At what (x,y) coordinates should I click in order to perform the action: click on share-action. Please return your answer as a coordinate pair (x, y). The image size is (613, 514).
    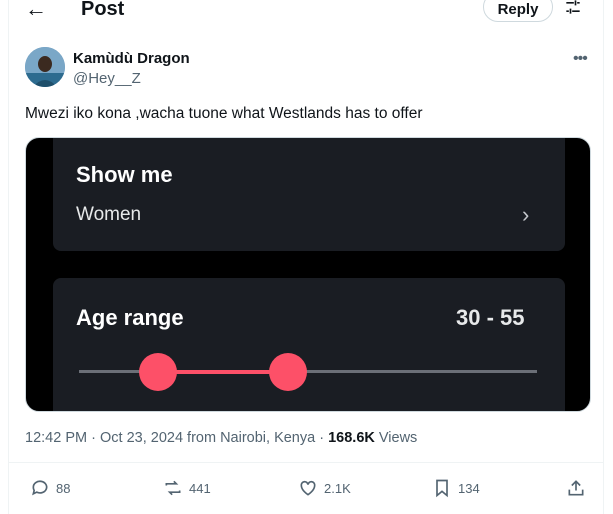
    Looking at the image, I should click on (579, 488).